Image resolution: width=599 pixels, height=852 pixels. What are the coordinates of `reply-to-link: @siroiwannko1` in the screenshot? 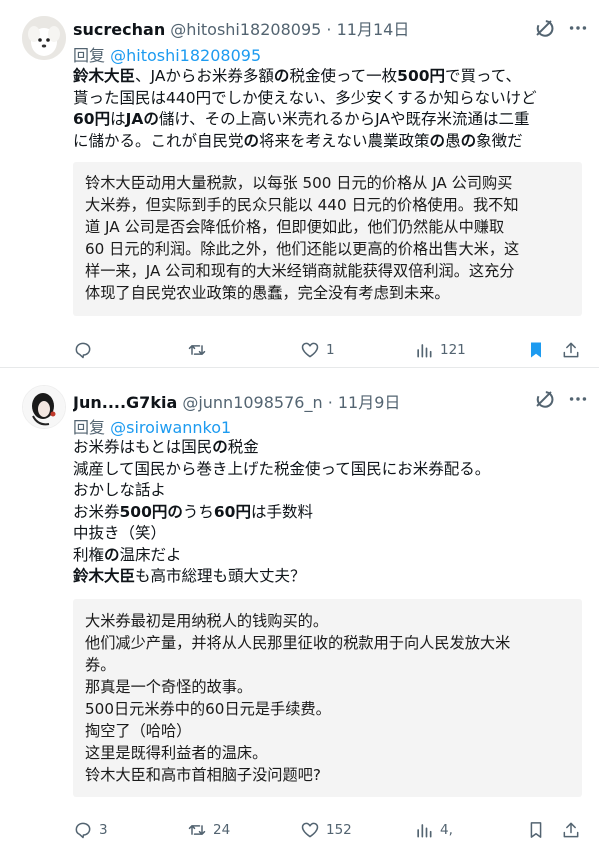 It's located at (170, 427).